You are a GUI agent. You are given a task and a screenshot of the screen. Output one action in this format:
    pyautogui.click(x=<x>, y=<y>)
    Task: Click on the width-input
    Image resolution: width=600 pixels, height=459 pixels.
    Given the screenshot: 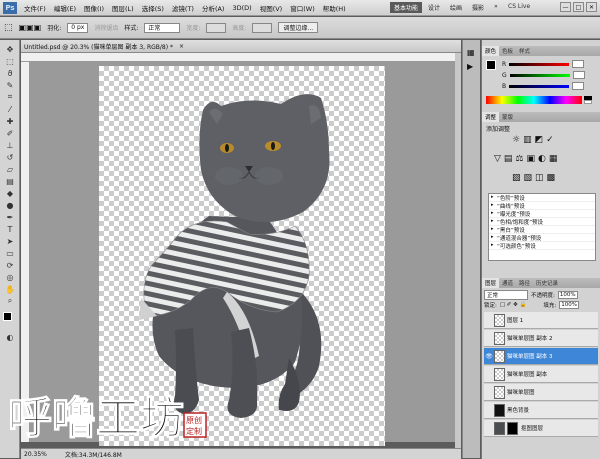 What is the action you would take?
    pyautogui.click(x=216, y=27)
    